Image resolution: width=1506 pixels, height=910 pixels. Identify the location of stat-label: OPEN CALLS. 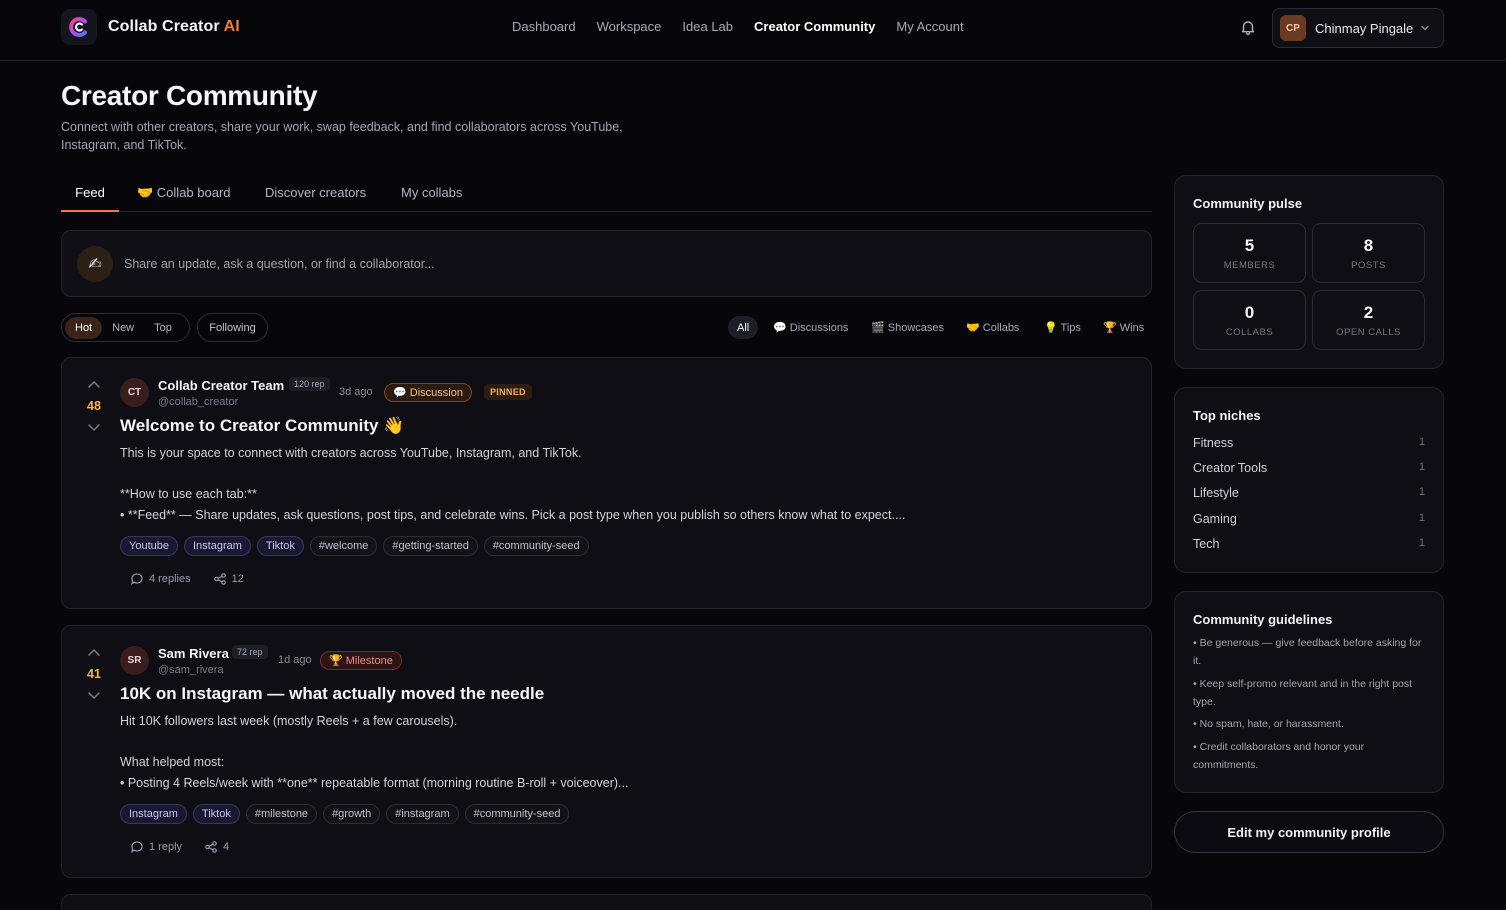
(1368, 332).